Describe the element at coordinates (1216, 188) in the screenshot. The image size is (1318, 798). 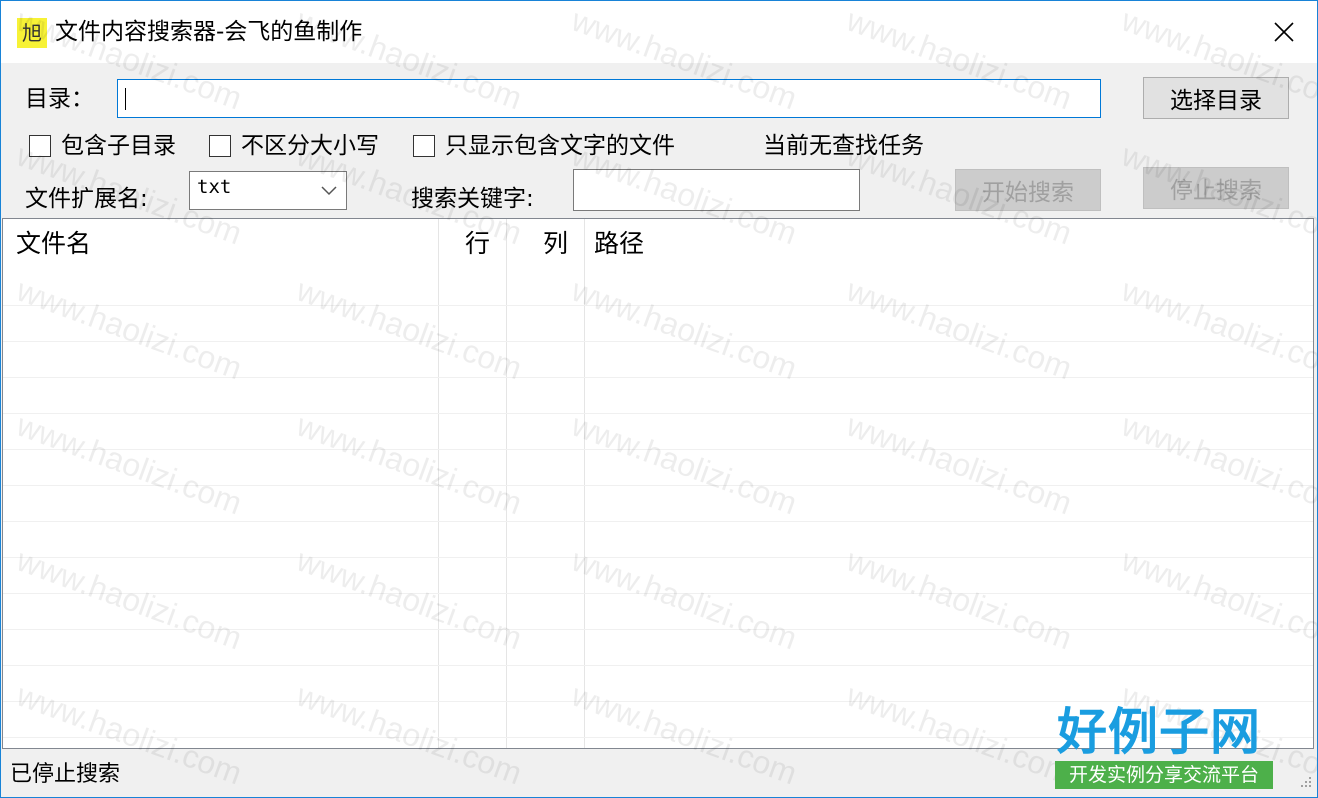
I see `stop-search-button: 停止搜索` at that location.